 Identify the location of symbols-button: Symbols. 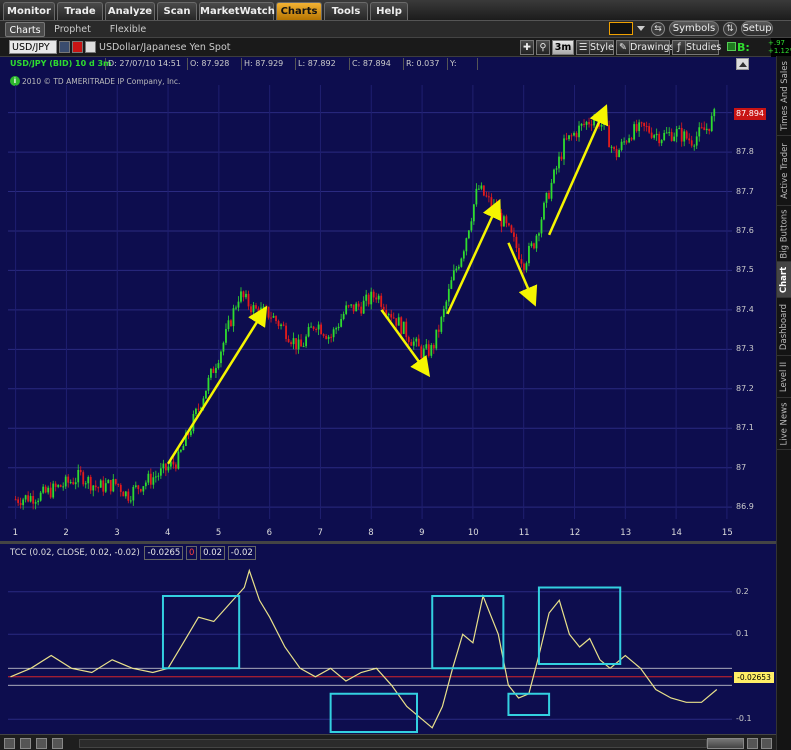
(694, 28).